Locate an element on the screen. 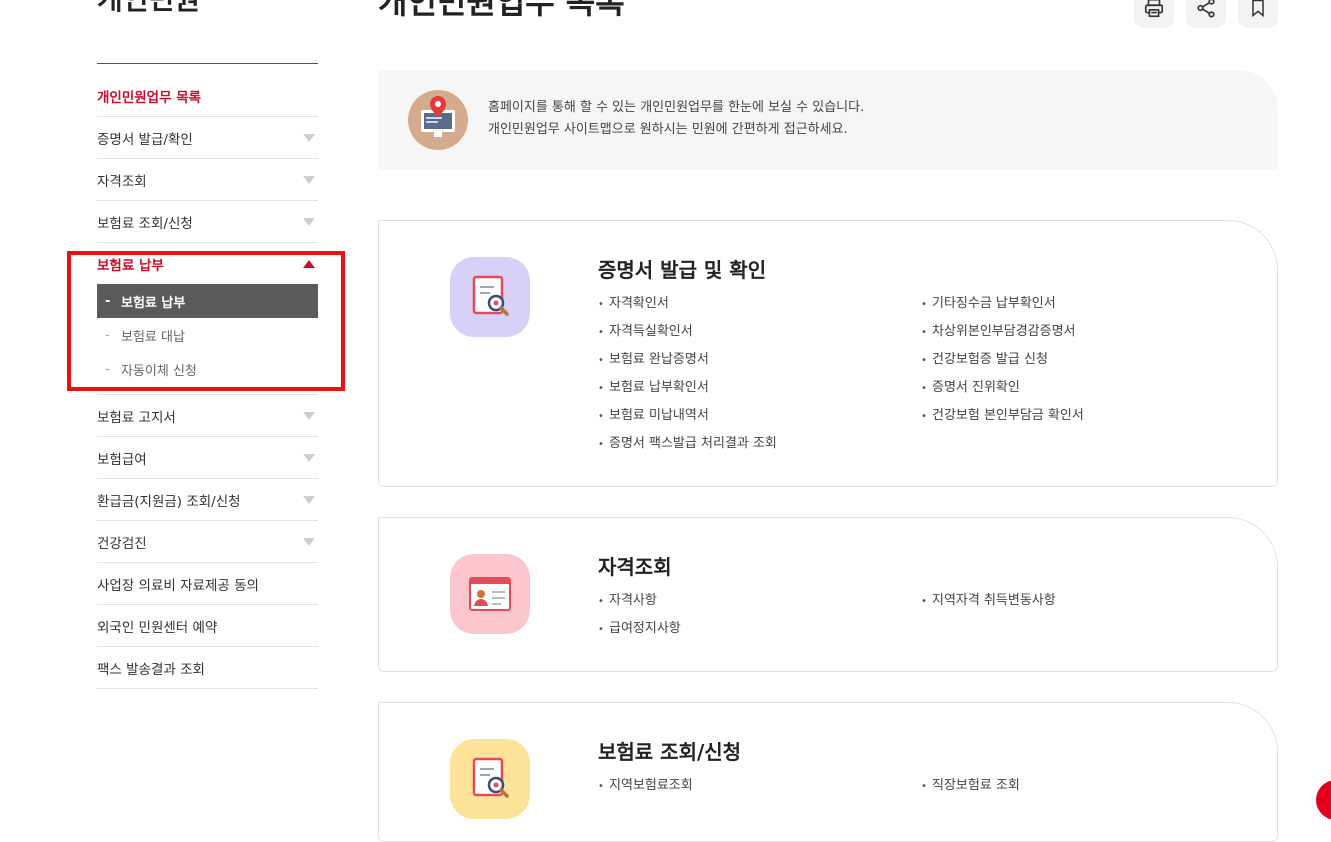  sidebar-submenu: - 보험료 납부 - 보험료 대납 - 자동이체 신청 is located at coordinates (207, 339).